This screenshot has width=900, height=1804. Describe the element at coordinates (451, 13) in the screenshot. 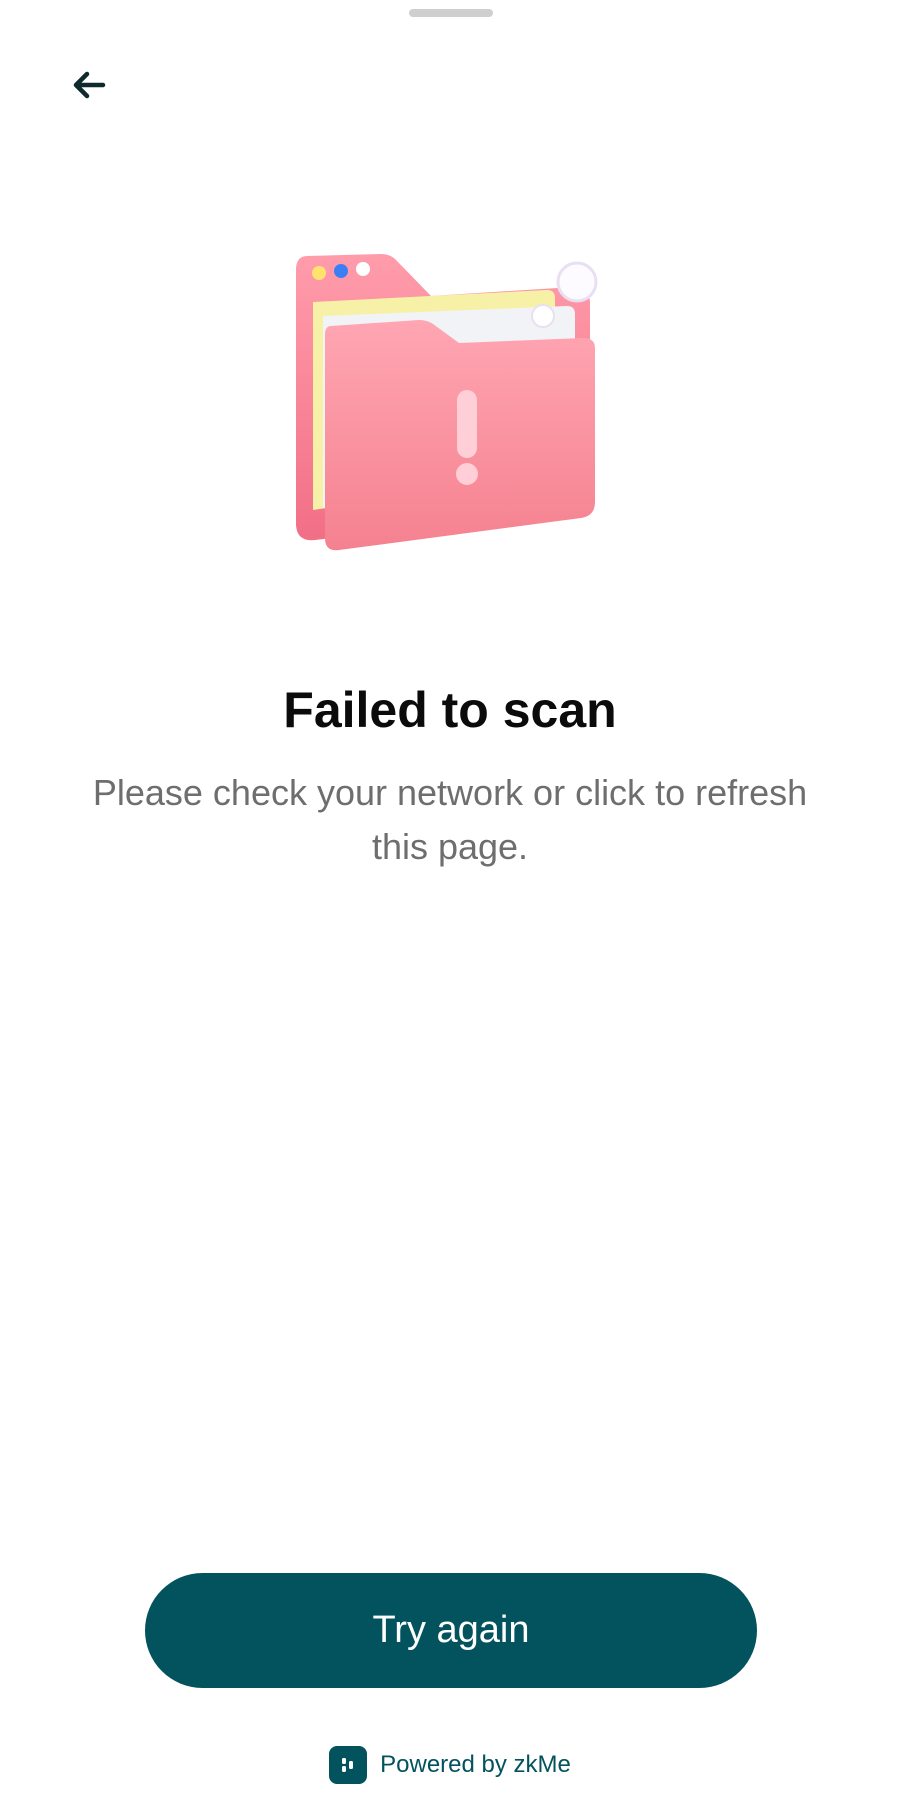

I see `sheet-drag-handle` at that location.